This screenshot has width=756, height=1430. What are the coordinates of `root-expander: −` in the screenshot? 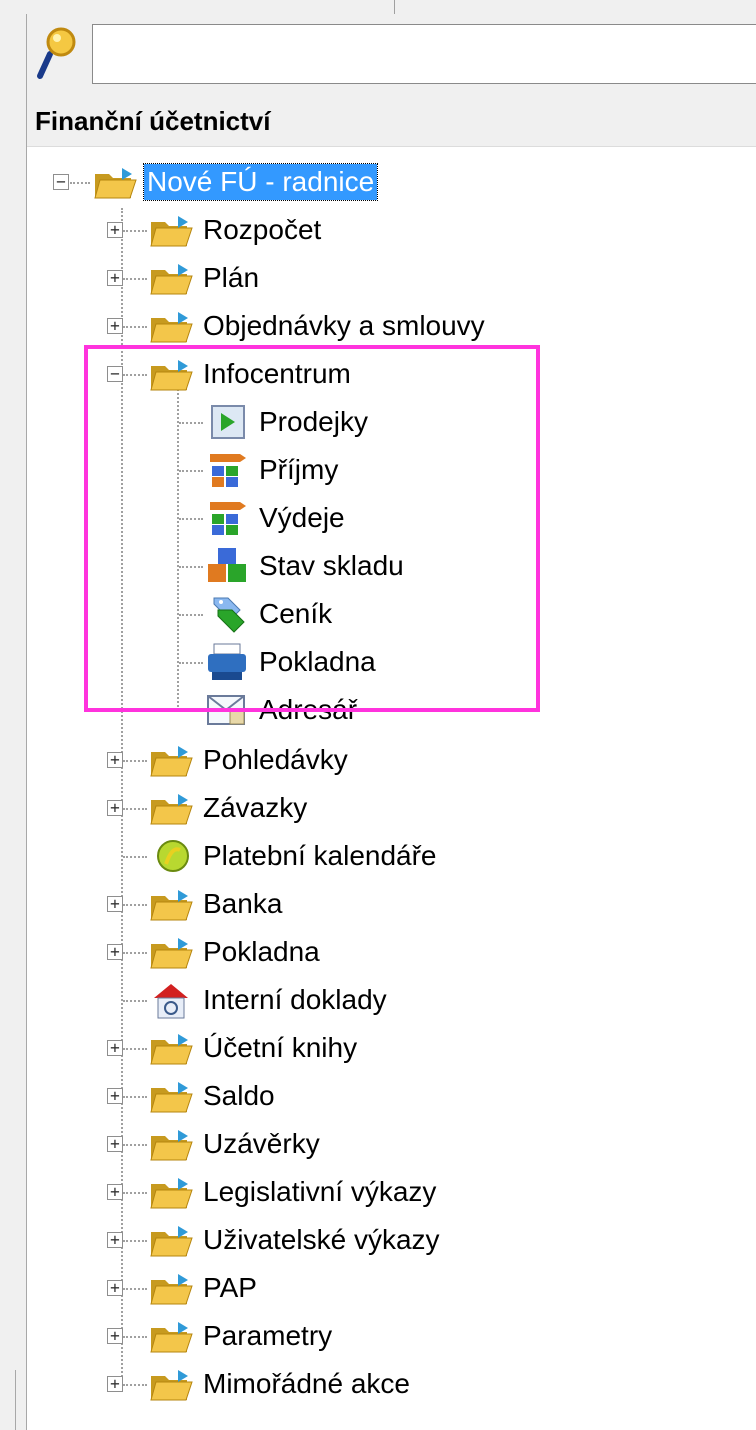 It's located at (61, 182).